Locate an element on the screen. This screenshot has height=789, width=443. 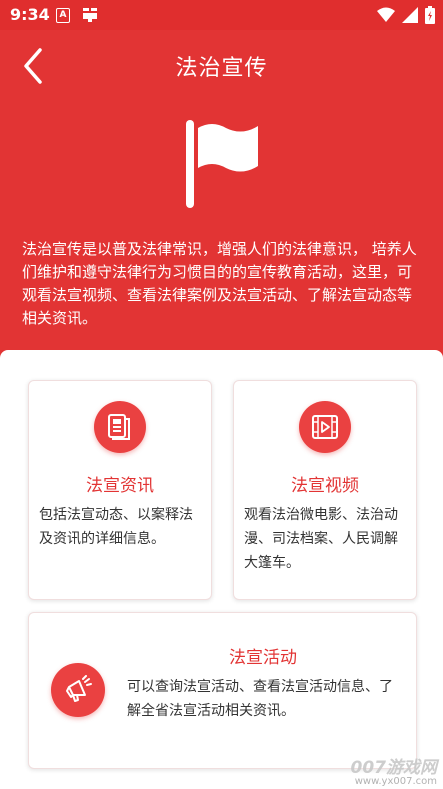
video-card-title: 法宣视频 is located at coordinates (325, 486).